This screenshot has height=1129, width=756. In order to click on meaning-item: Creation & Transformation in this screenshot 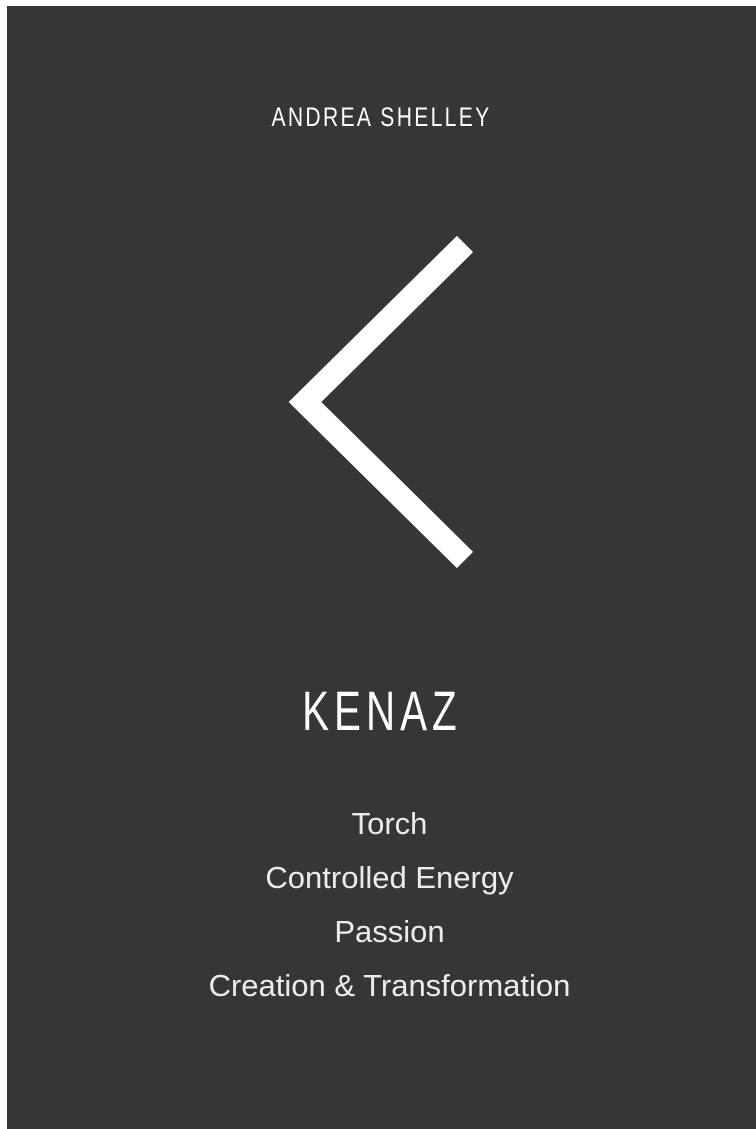, I will do `click(389, 985)`.